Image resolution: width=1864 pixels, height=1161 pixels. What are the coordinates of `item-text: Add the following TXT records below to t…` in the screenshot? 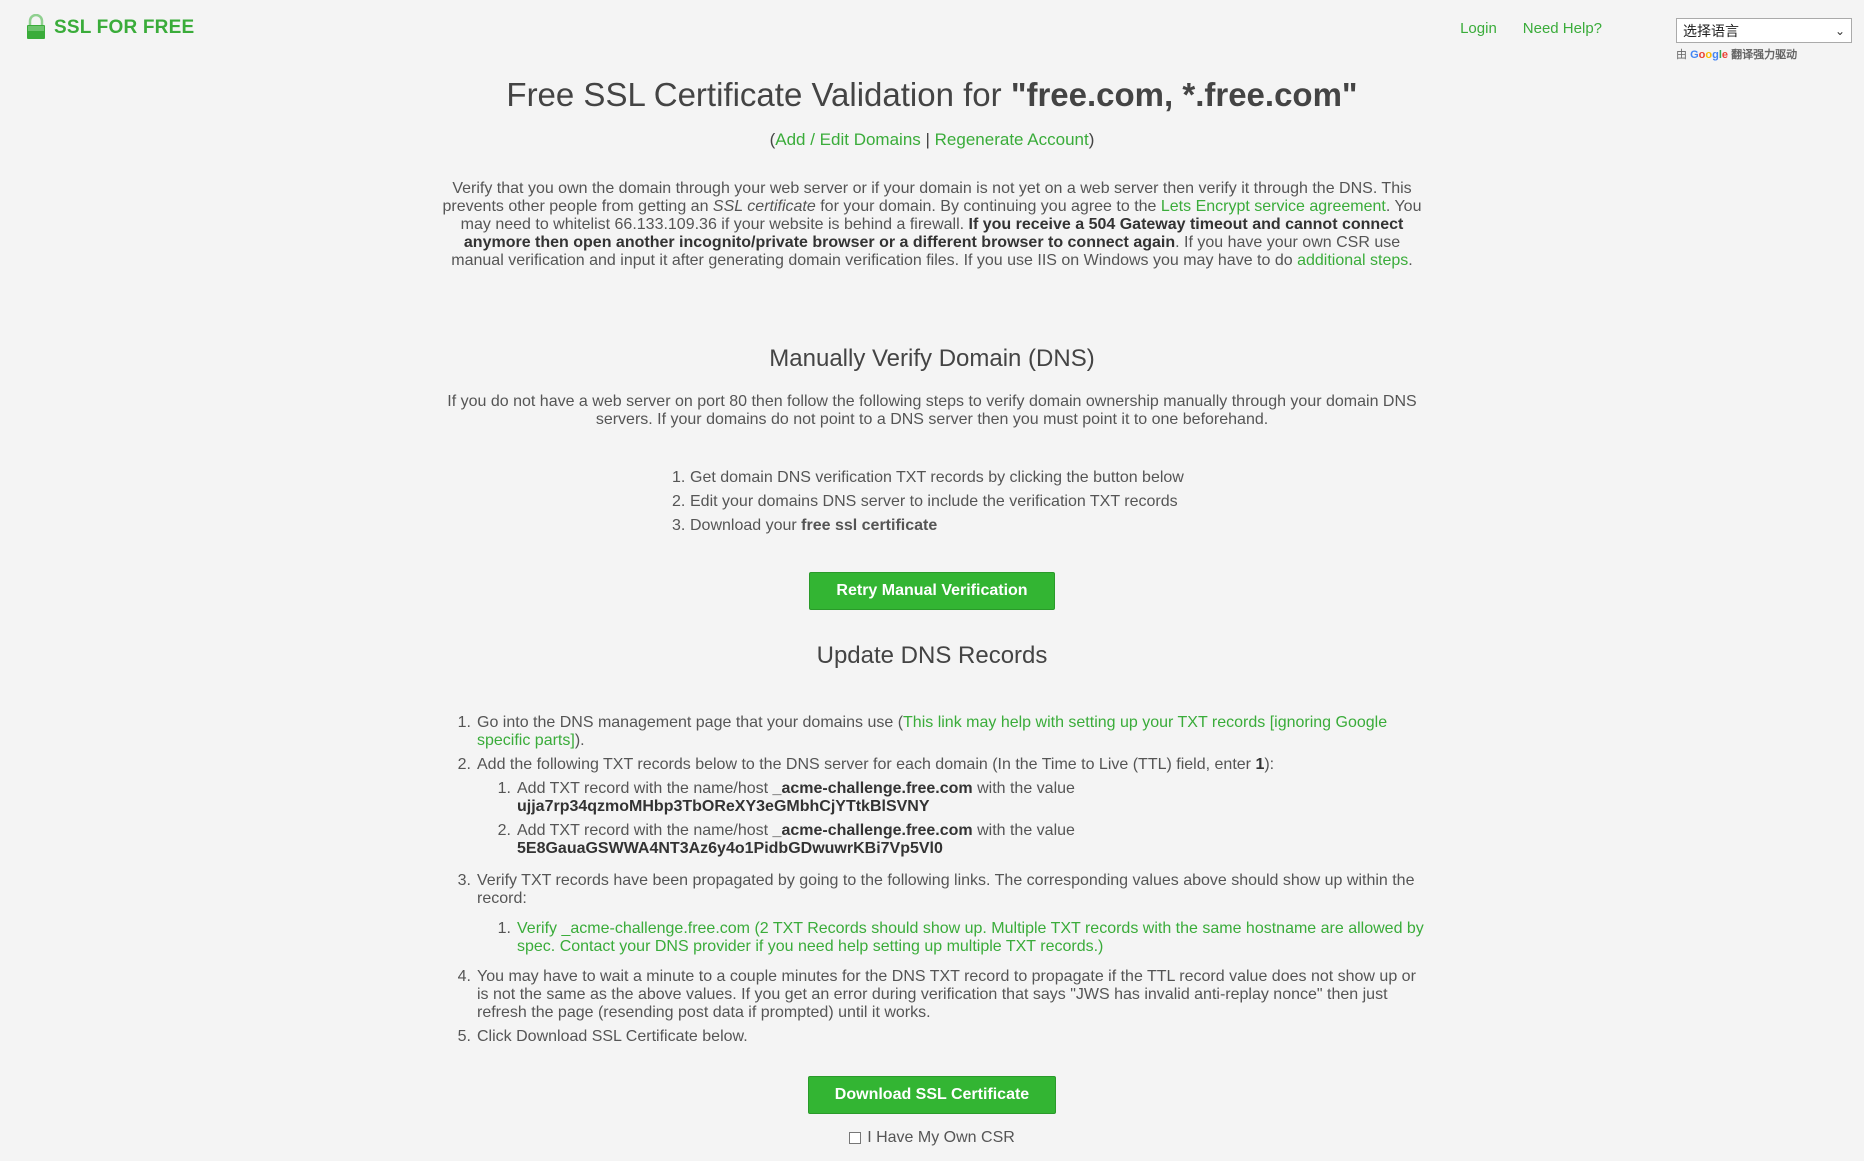 It's located at (866, 764).